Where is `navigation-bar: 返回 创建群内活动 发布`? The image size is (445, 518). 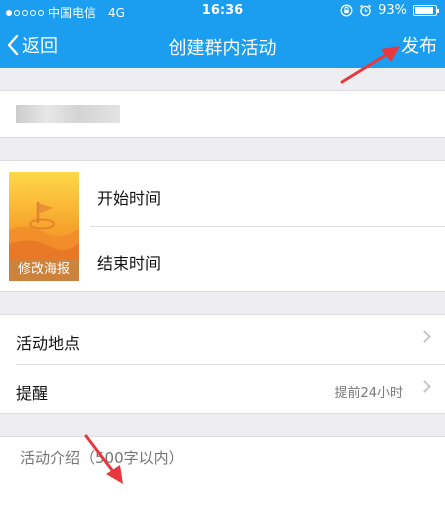
navigation-bar: 返回 创建群内活动 发布 is located at coordinates (222, 46).